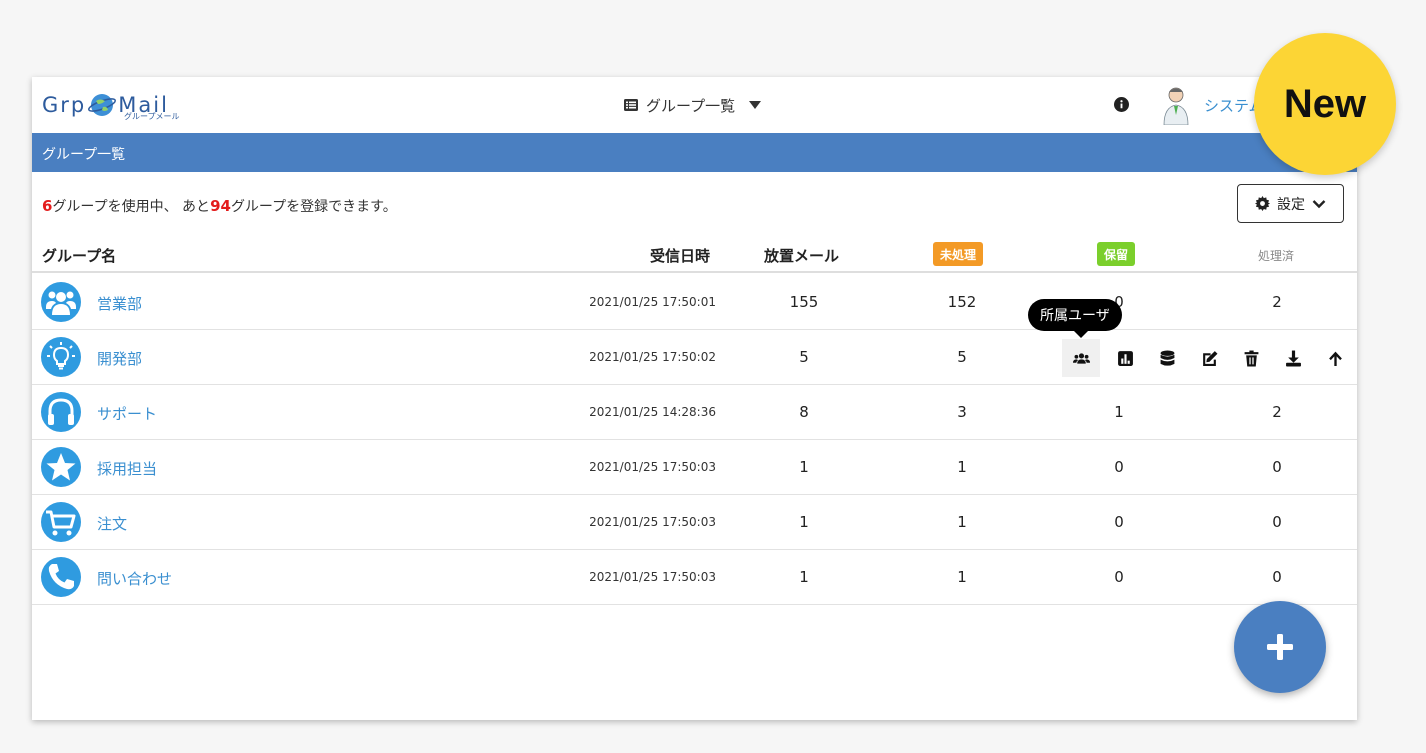 This screenshot has height=753, width=1426. Describe the element at coordinates (1319, 203) in the screenshot. I see `chevron-down-icon` at that location.